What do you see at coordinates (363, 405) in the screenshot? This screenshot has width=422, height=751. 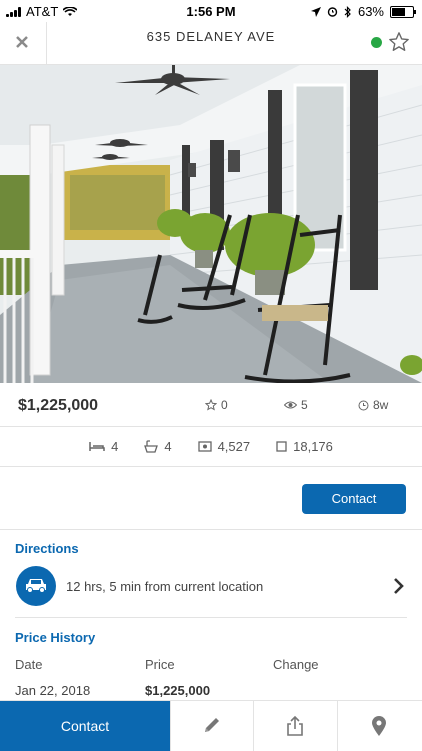 I see `clock-icon` at bounding box center [363, 405].